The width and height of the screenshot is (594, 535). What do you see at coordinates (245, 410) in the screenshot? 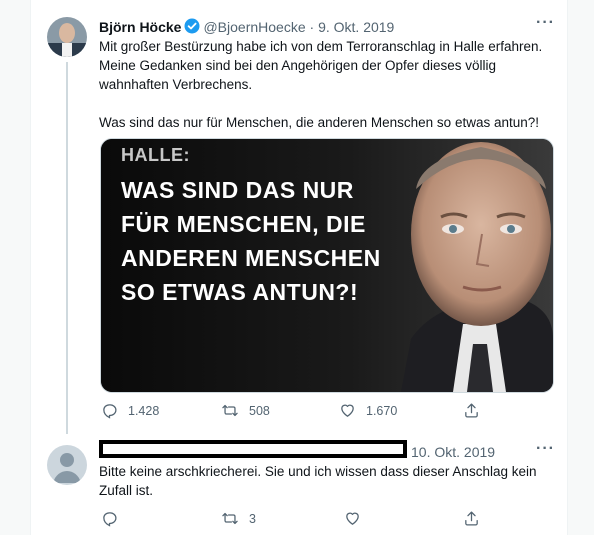
I see `retweet-button: 508` at bounding box center [245, 410].